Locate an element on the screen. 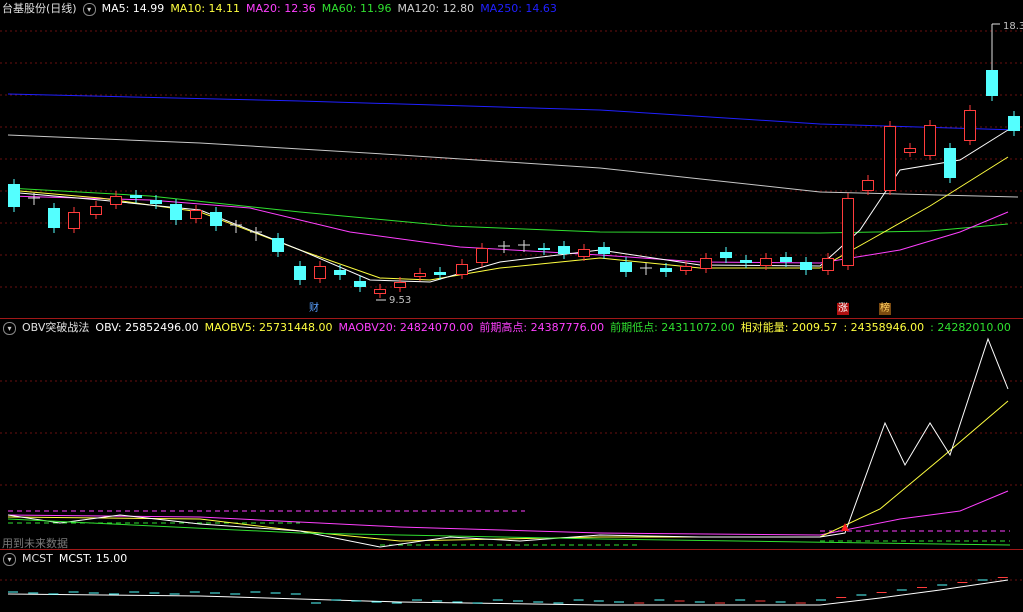 This screenshot has width=1023, height=612. mcst-panel: ▾ MCST MCST: 15.00 is located at coordinates (511, 581).